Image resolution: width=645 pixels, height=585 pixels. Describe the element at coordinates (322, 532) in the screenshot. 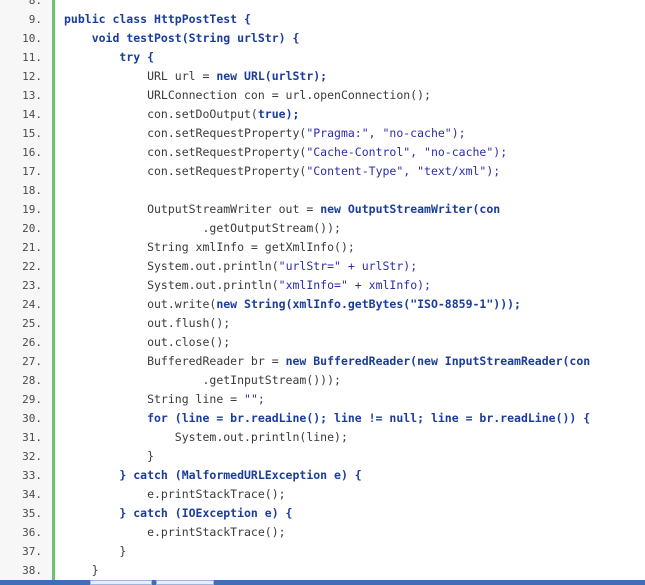

I see `code-line: 36. e.printStackTrace();` at that location.